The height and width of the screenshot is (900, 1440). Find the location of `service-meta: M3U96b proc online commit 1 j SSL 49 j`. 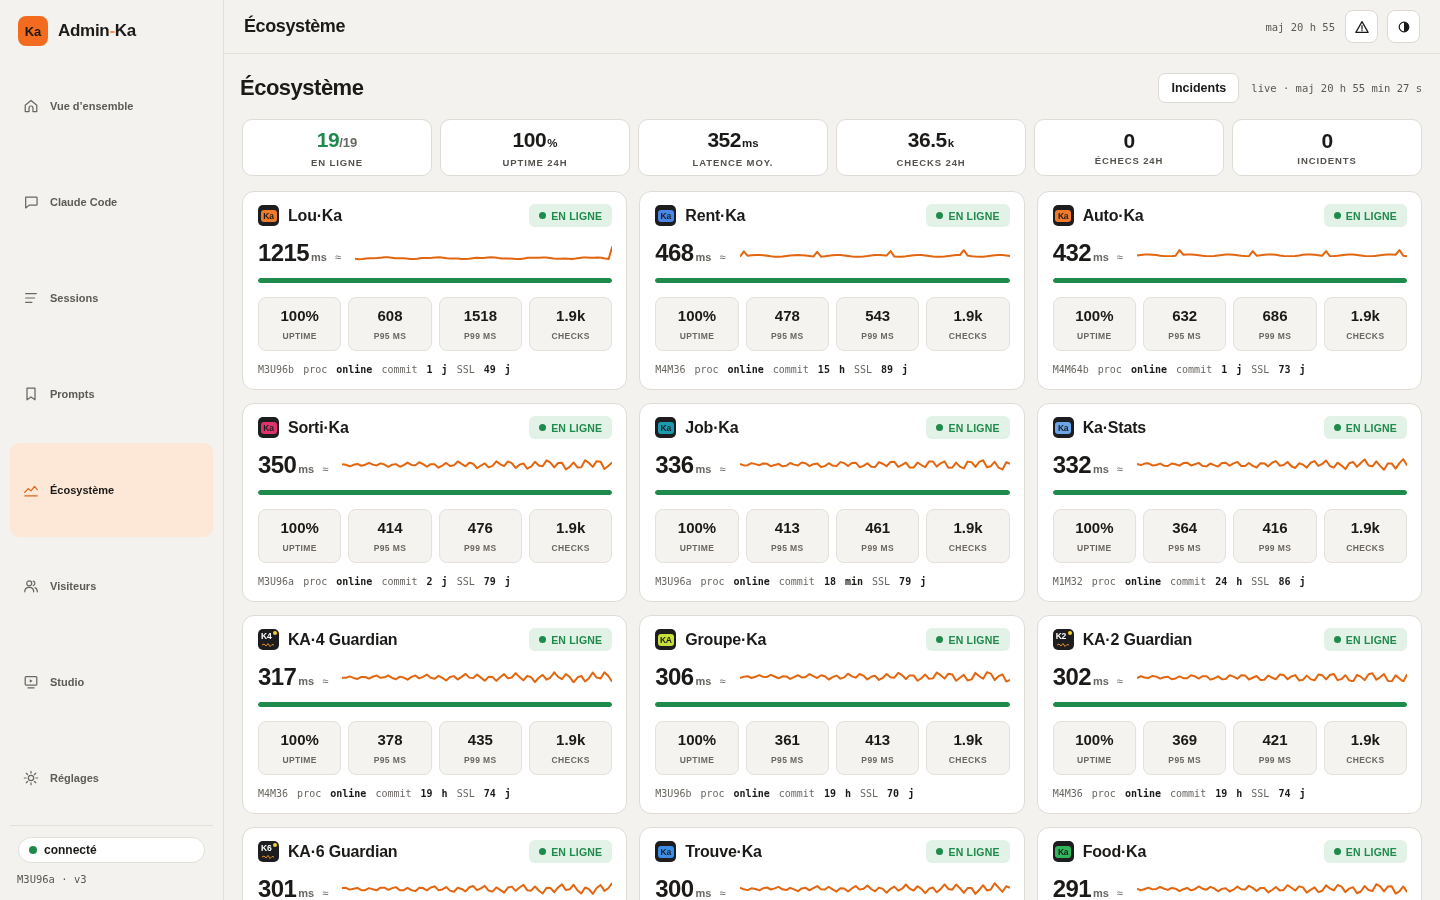

service-meta: M3U96b proc online commit 1 j SSL 49 j is located at coordinates (385, 370).